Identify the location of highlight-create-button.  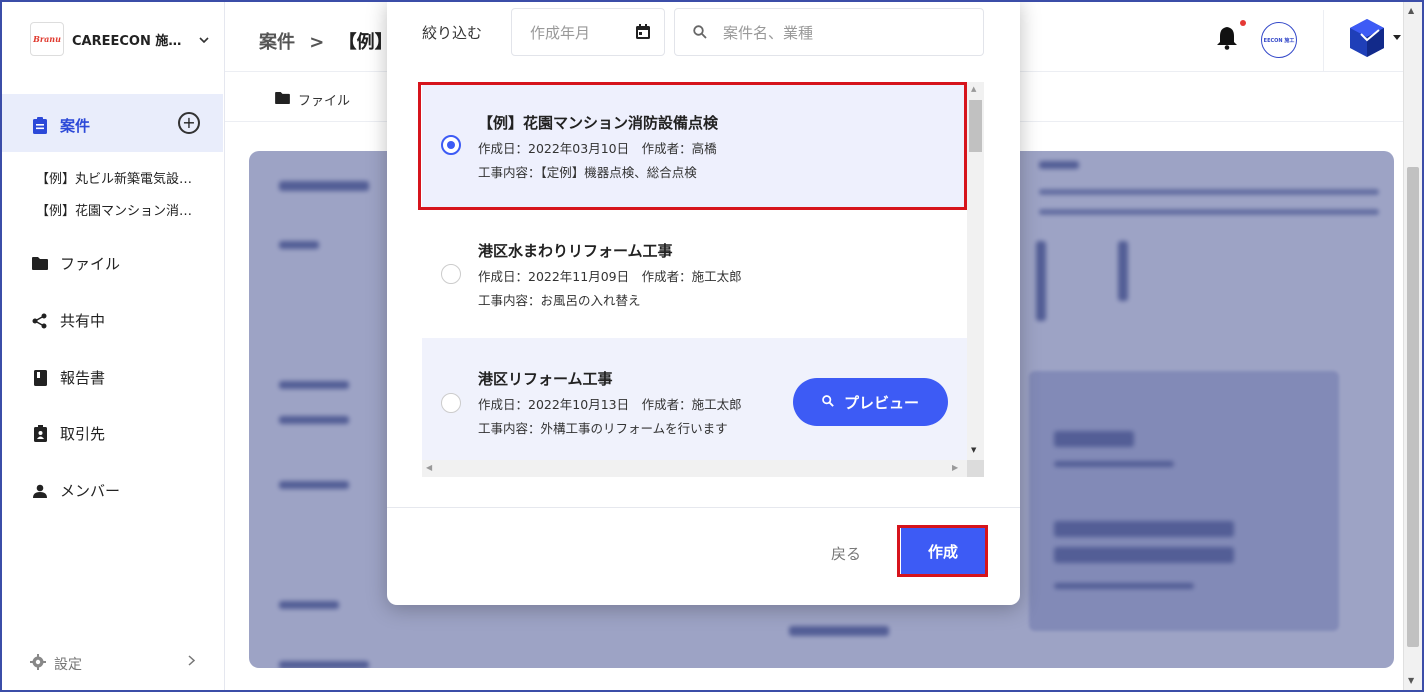
(942, 551).